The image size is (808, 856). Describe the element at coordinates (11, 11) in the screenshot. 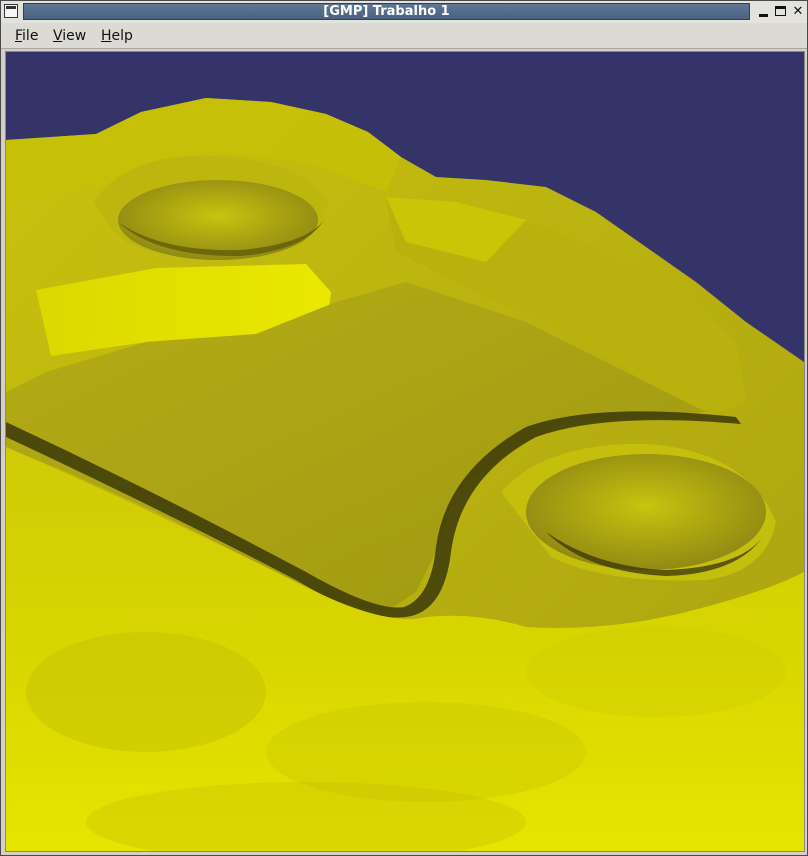

I see `window-menu-icon` at that location.